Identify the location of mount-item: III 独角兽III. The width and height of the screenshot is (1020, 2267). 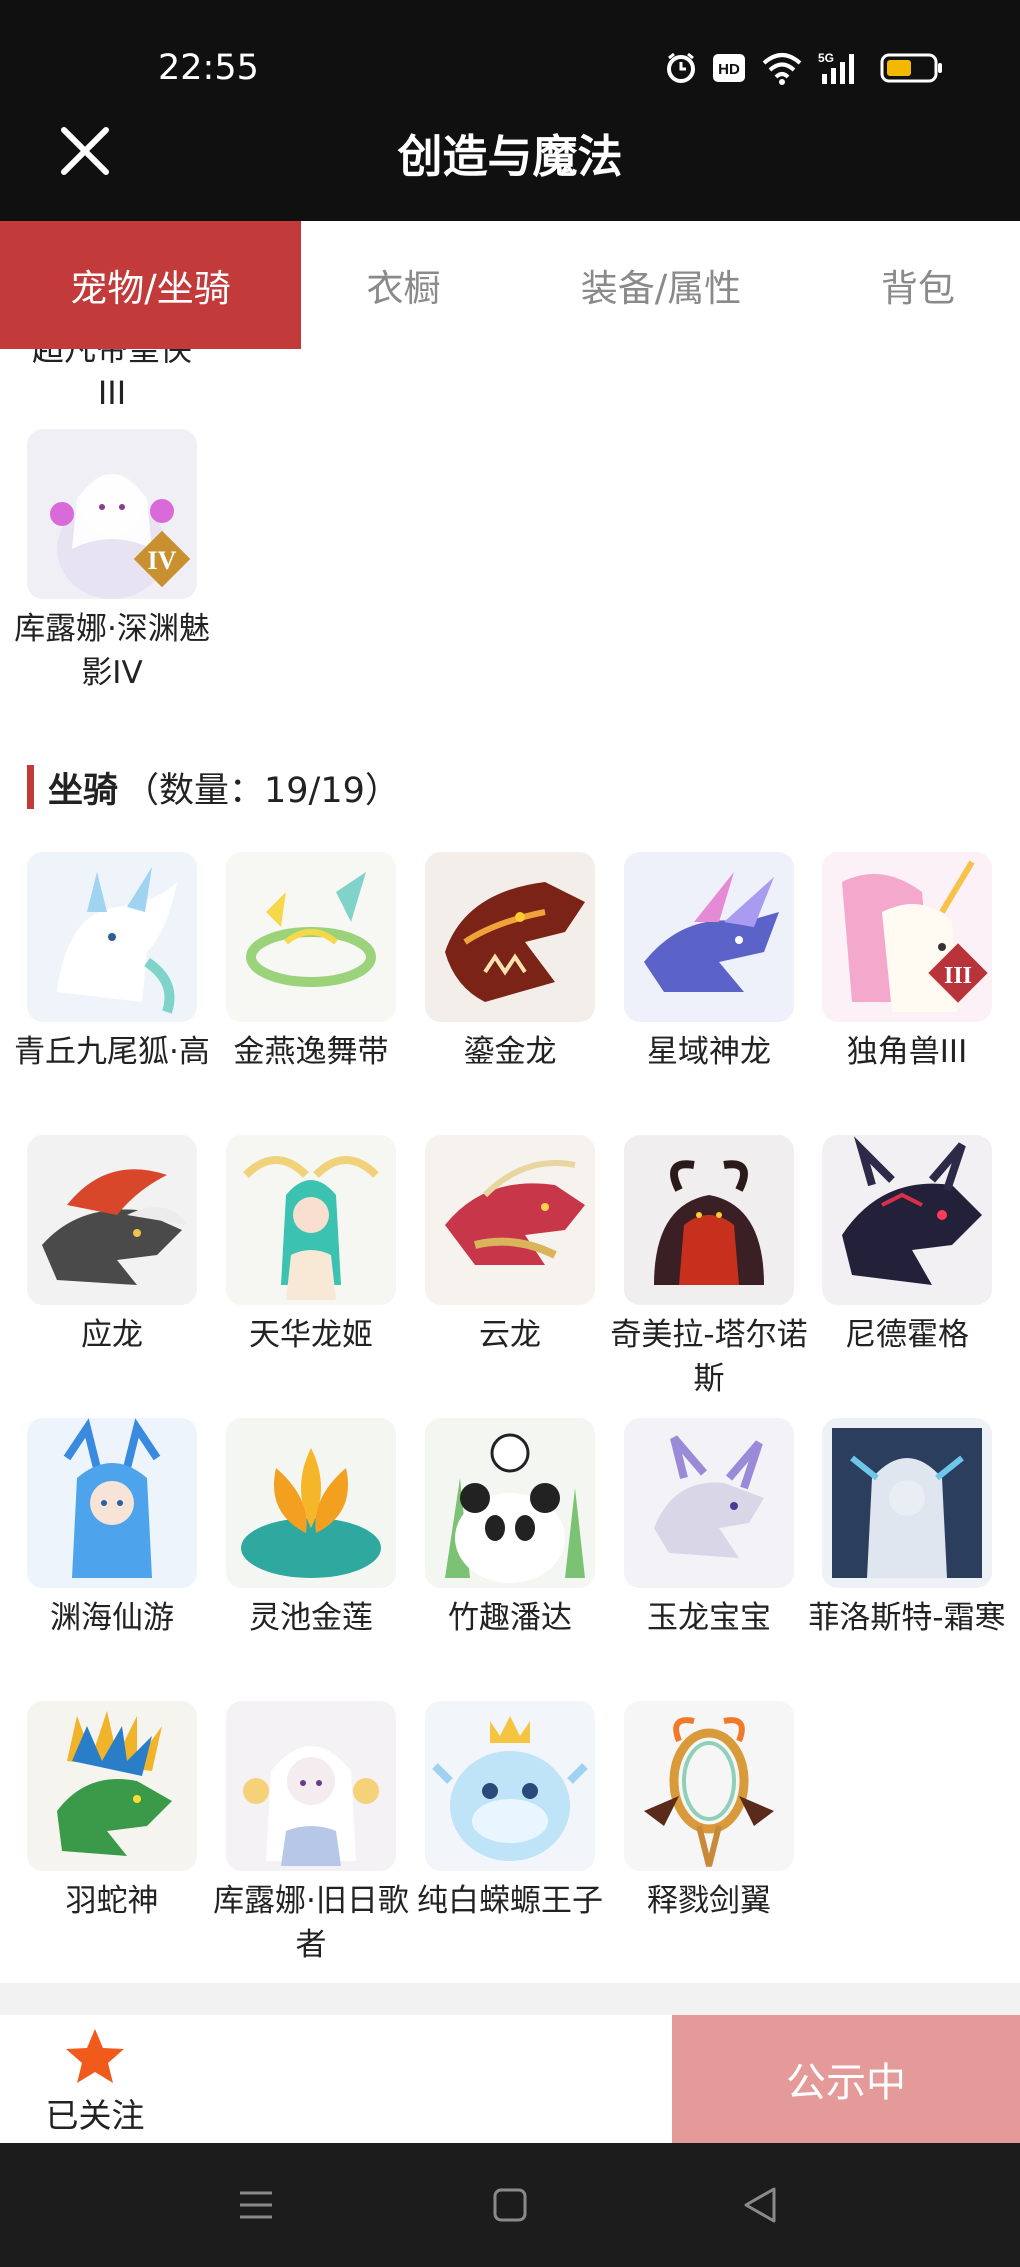
(907, 963).